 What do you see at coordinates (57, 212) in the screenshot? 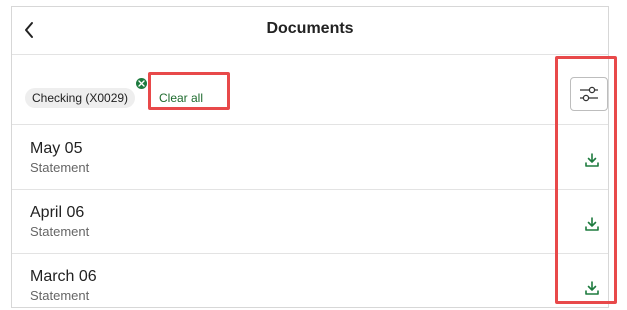
I see `document-date: April 06` at bounding box center [57, 212].